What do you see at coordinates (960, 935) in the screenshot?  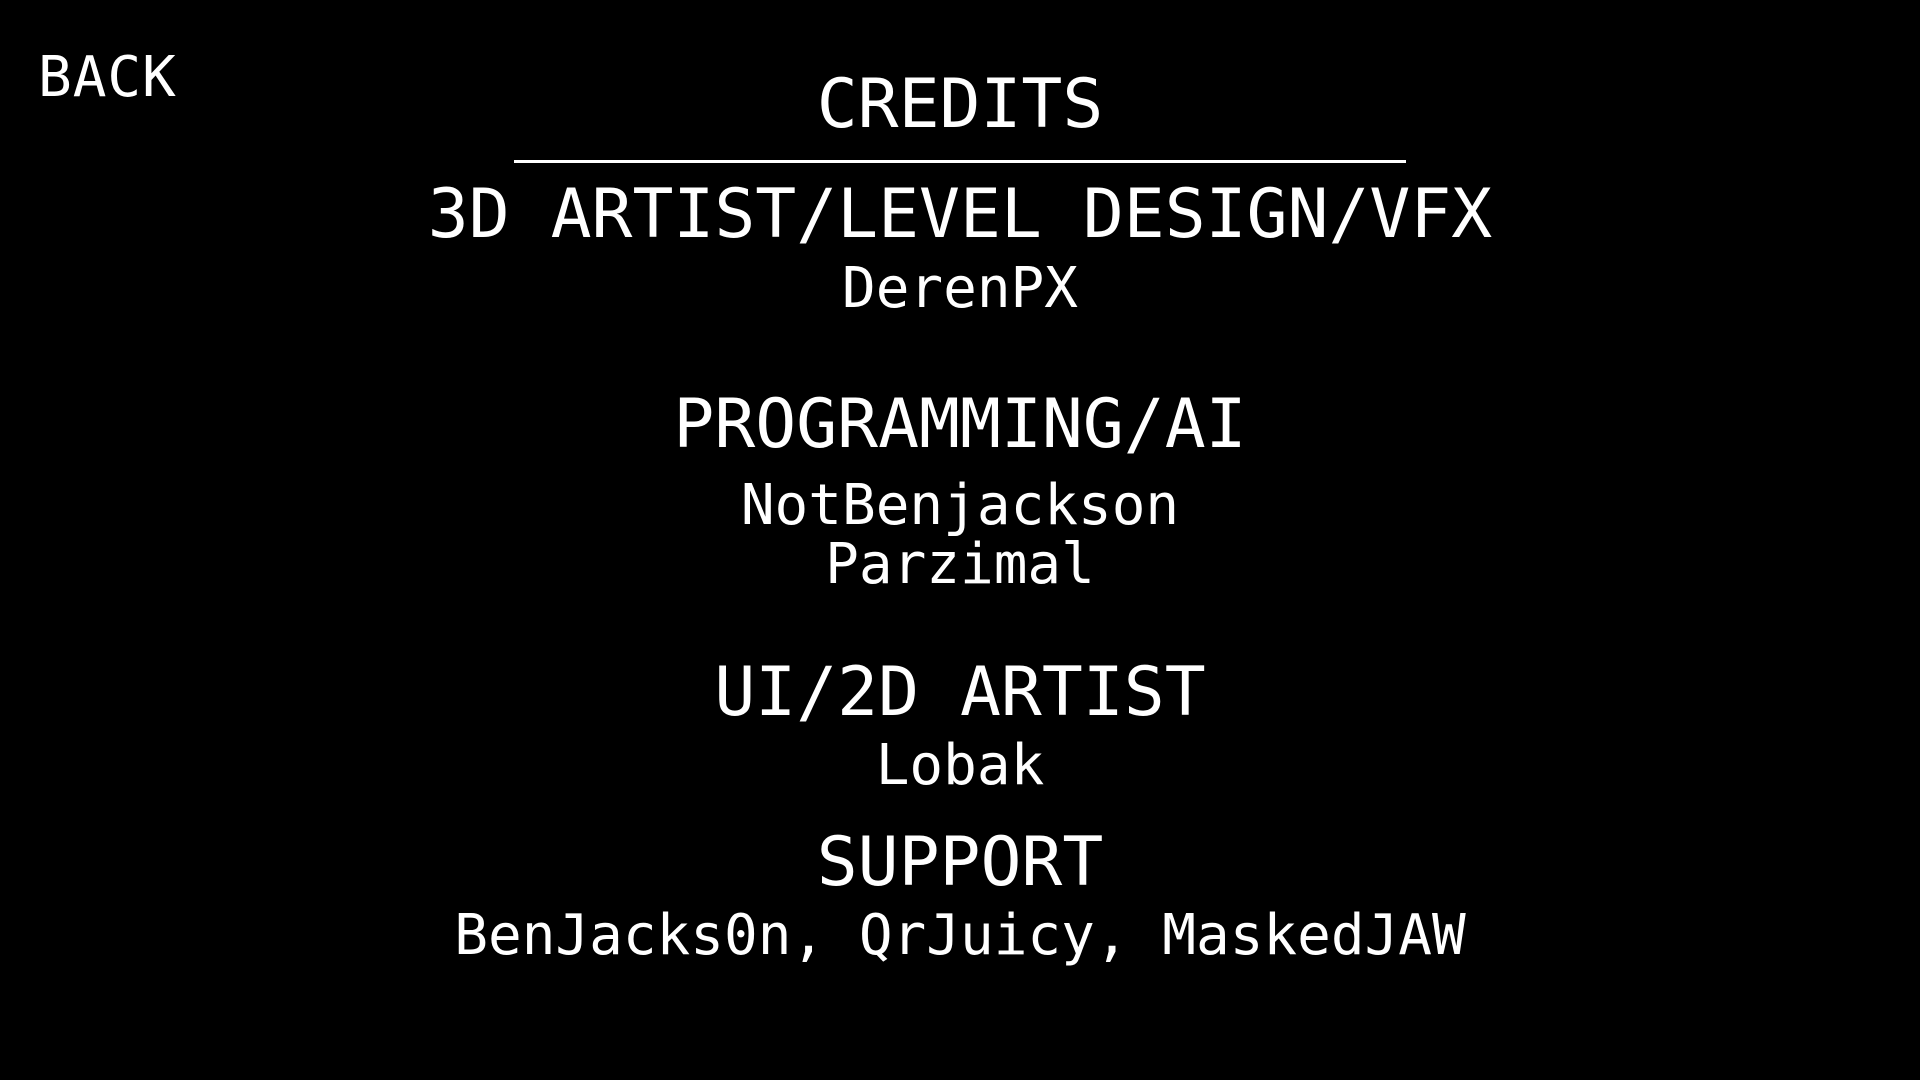 I see `credit-name: BenJacks0n, QrJuicy, MaskedJAW` at bounding box center [960, 935].